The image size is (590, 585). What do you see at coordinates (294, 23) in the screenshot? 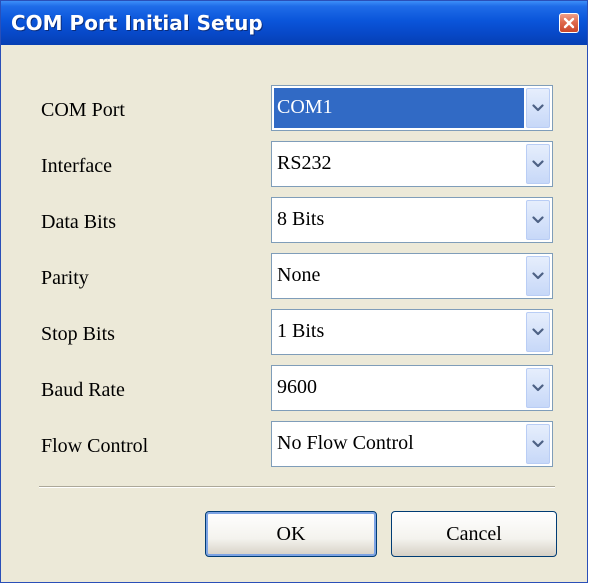
I see `title-bar: COM Port Initial Setup` at bounding box center [294, 23].